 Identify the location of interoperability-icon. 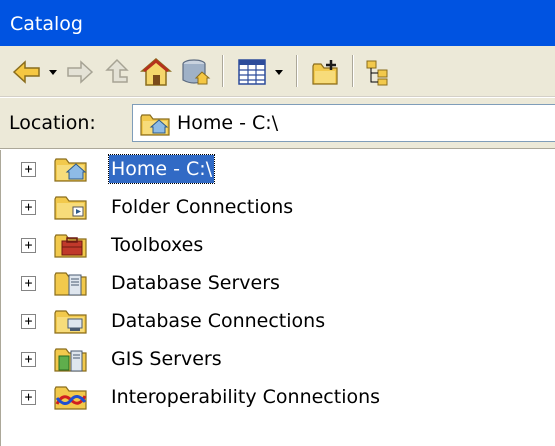
(71, 399).